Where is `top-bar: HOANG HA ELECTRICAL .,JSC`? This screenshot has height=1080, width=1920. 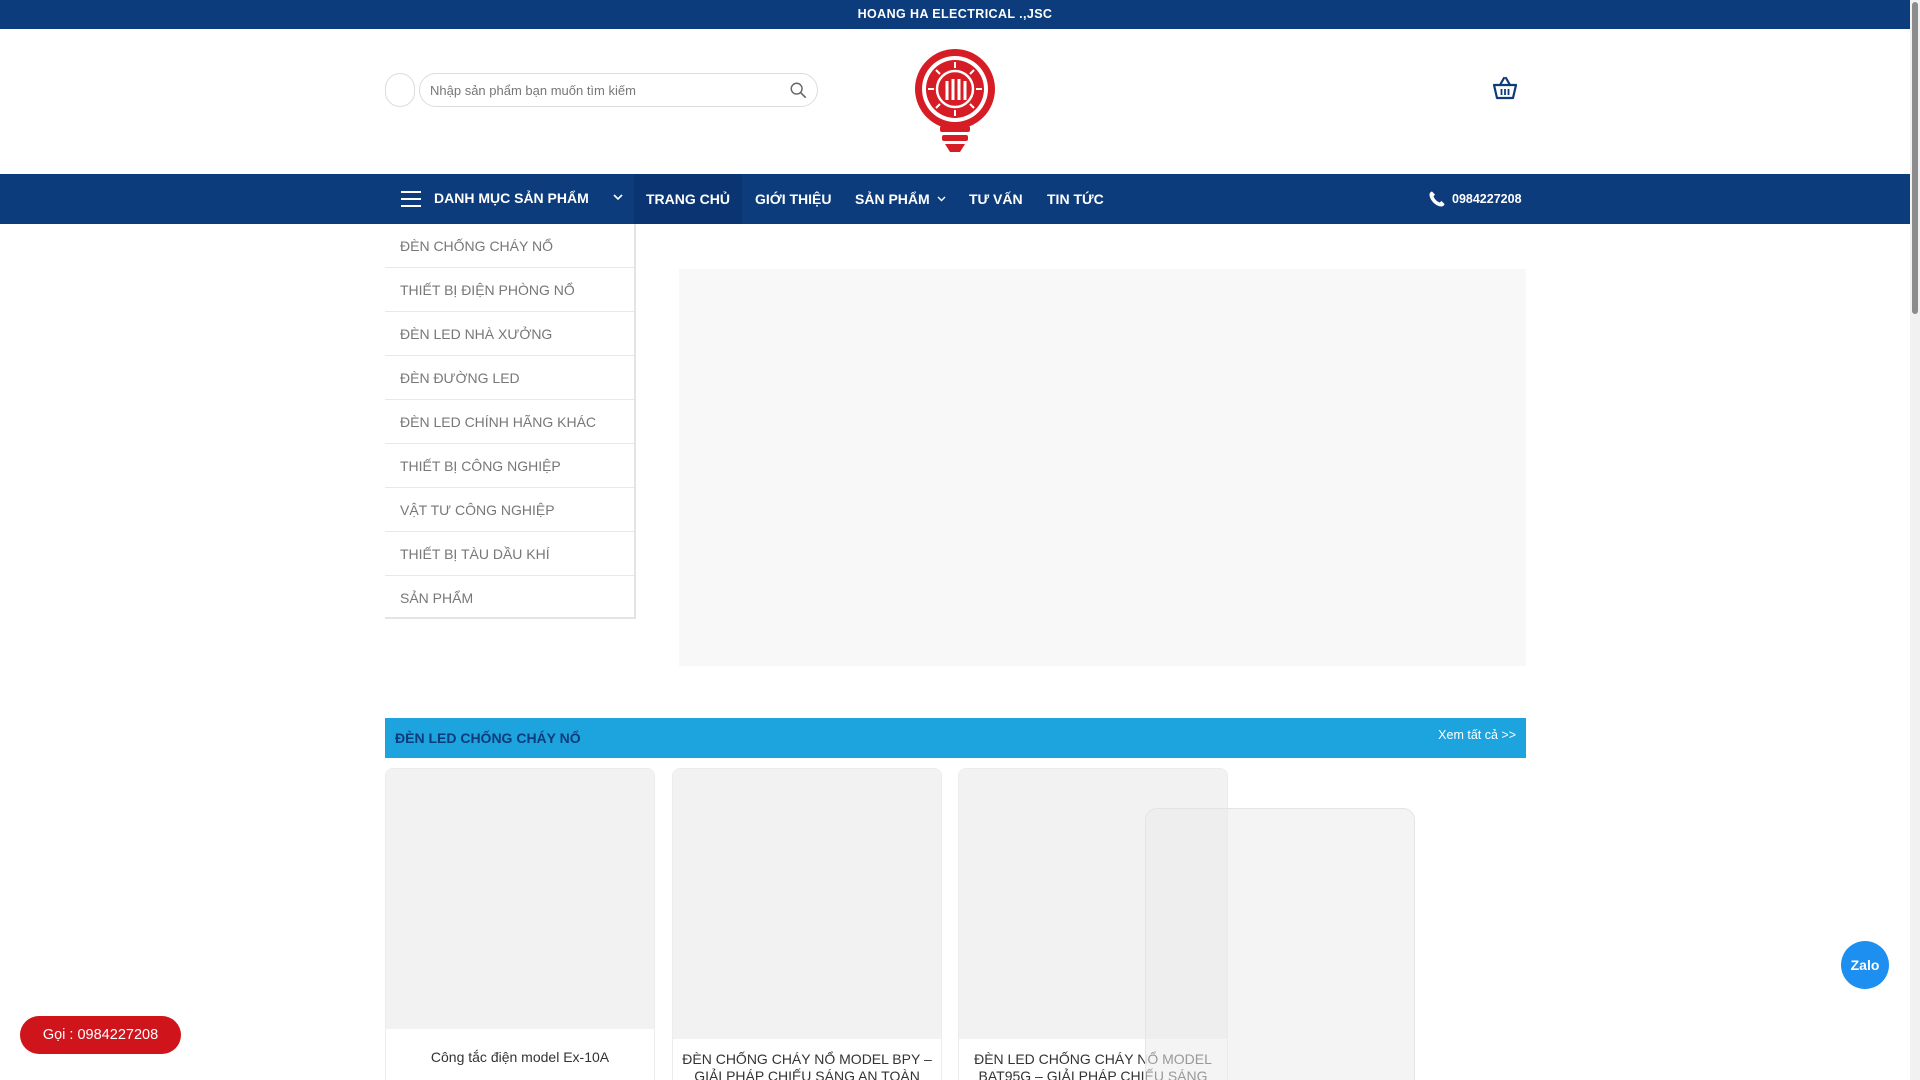 top-bar: HOANG HA ELECTRICAL .,JSC is located at coordinates (955, 14).